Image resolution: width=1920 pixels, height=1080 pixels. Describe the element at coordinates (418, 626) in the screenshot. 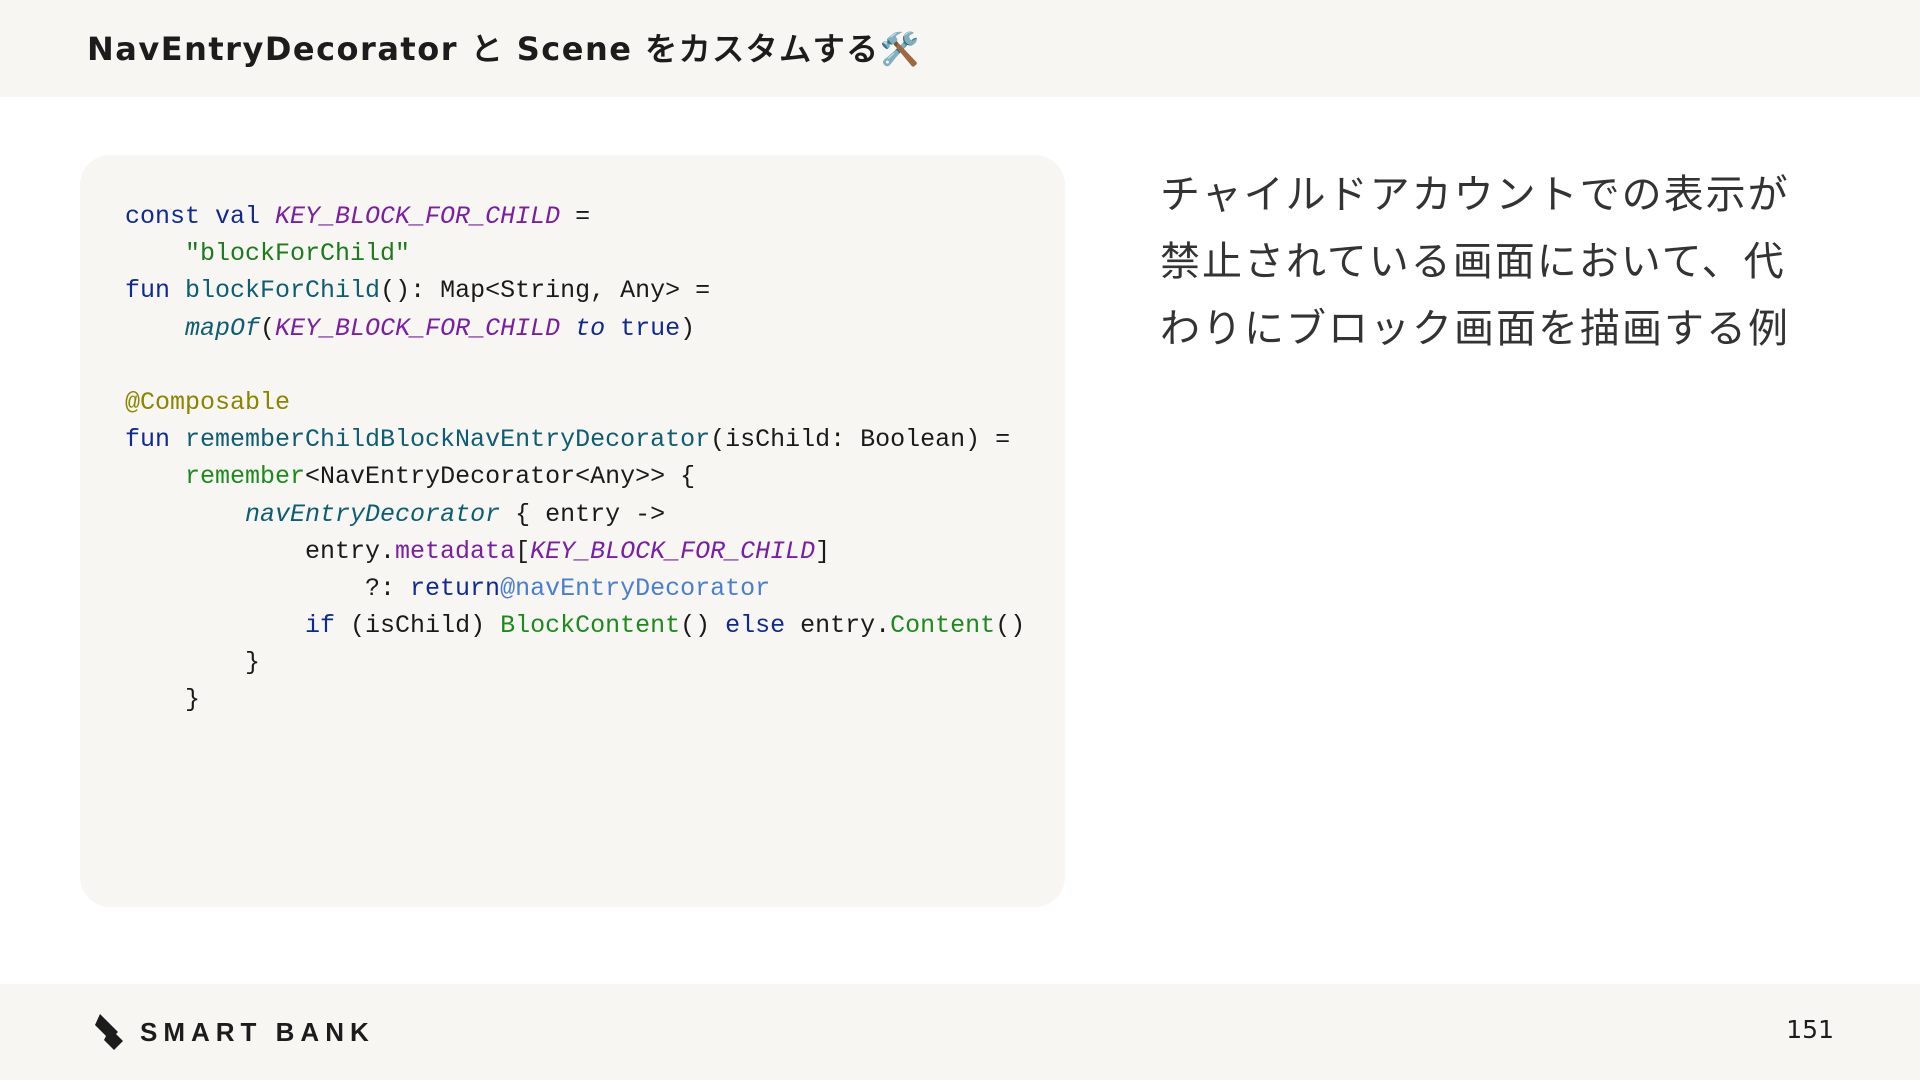

I see `code-token: (isChild)` at that location.